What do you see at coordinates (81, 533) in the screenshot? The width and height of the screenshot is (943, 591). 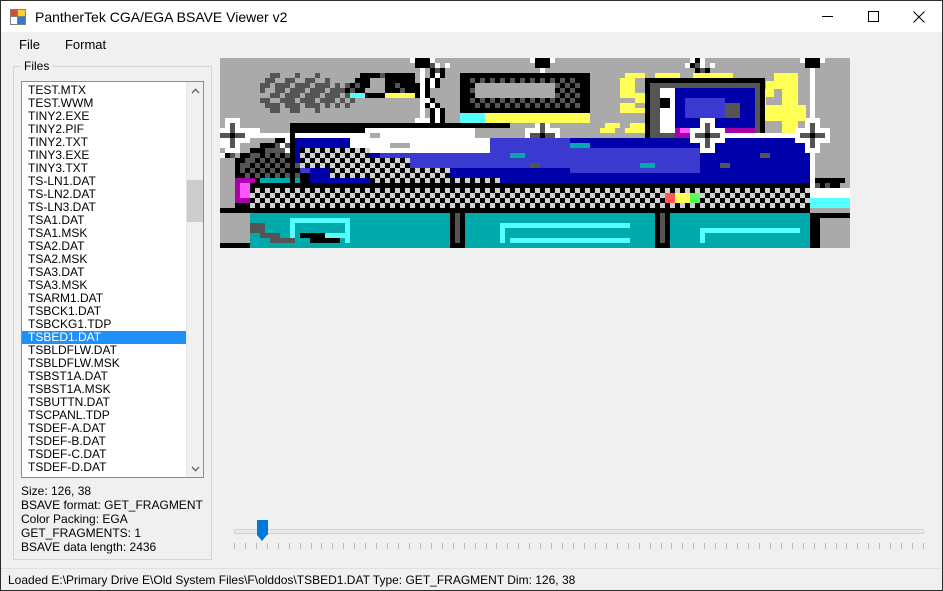 I see `info-get-fragments: GET_FRAGMENTS: 1` at bounding box center [81, 533].